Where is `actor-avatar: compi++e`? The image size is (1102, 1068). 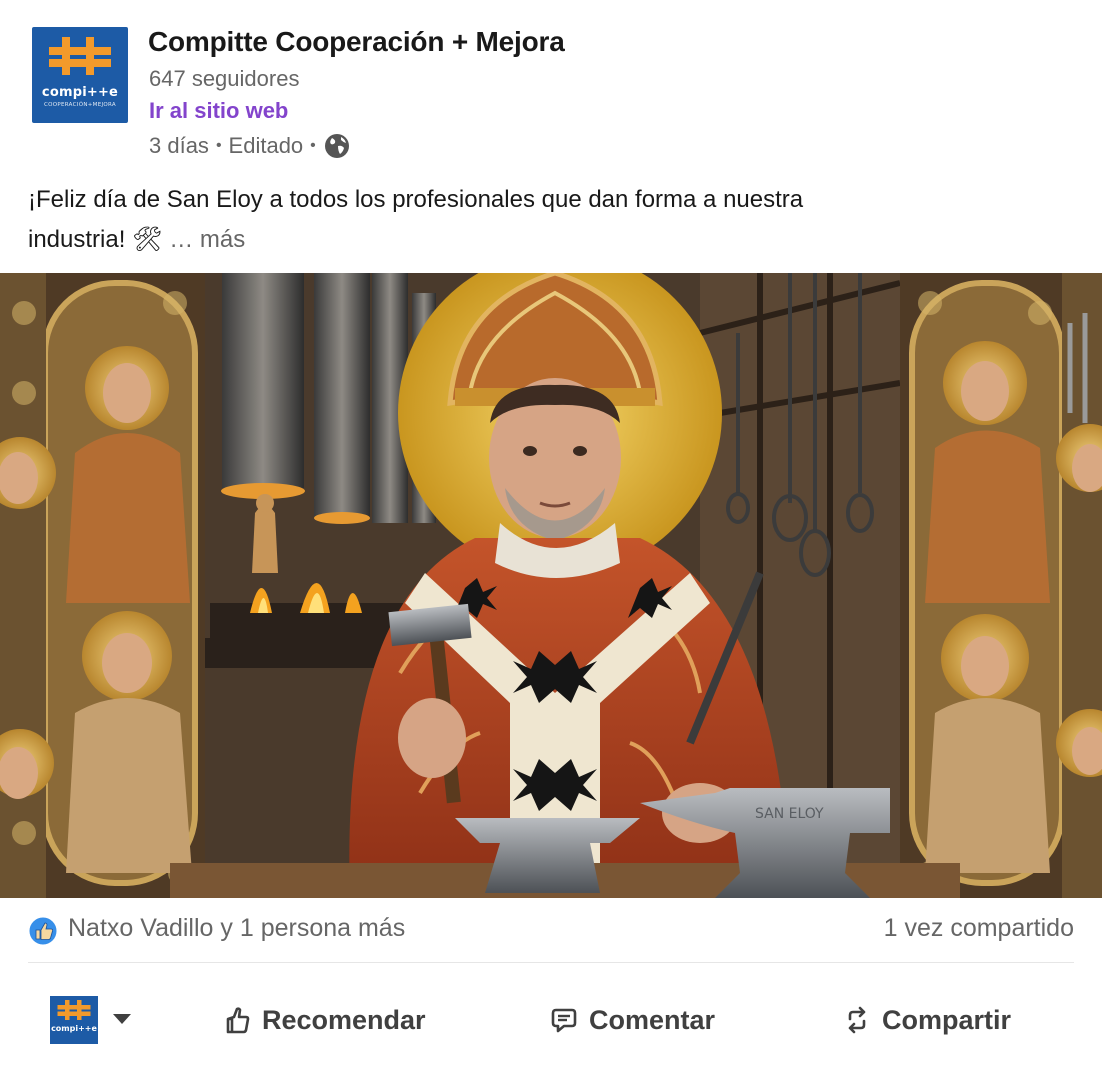 actor-avatar: compi++e is located at coordinates (74, 1020).